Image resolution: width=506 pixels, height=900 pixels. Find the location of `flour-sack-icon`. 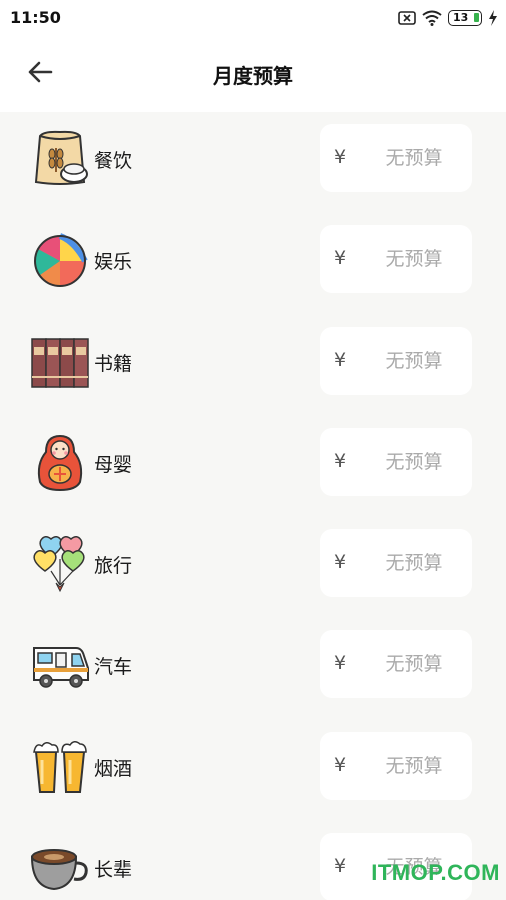

flour-sack-icon is located at coordinates (60, 158).